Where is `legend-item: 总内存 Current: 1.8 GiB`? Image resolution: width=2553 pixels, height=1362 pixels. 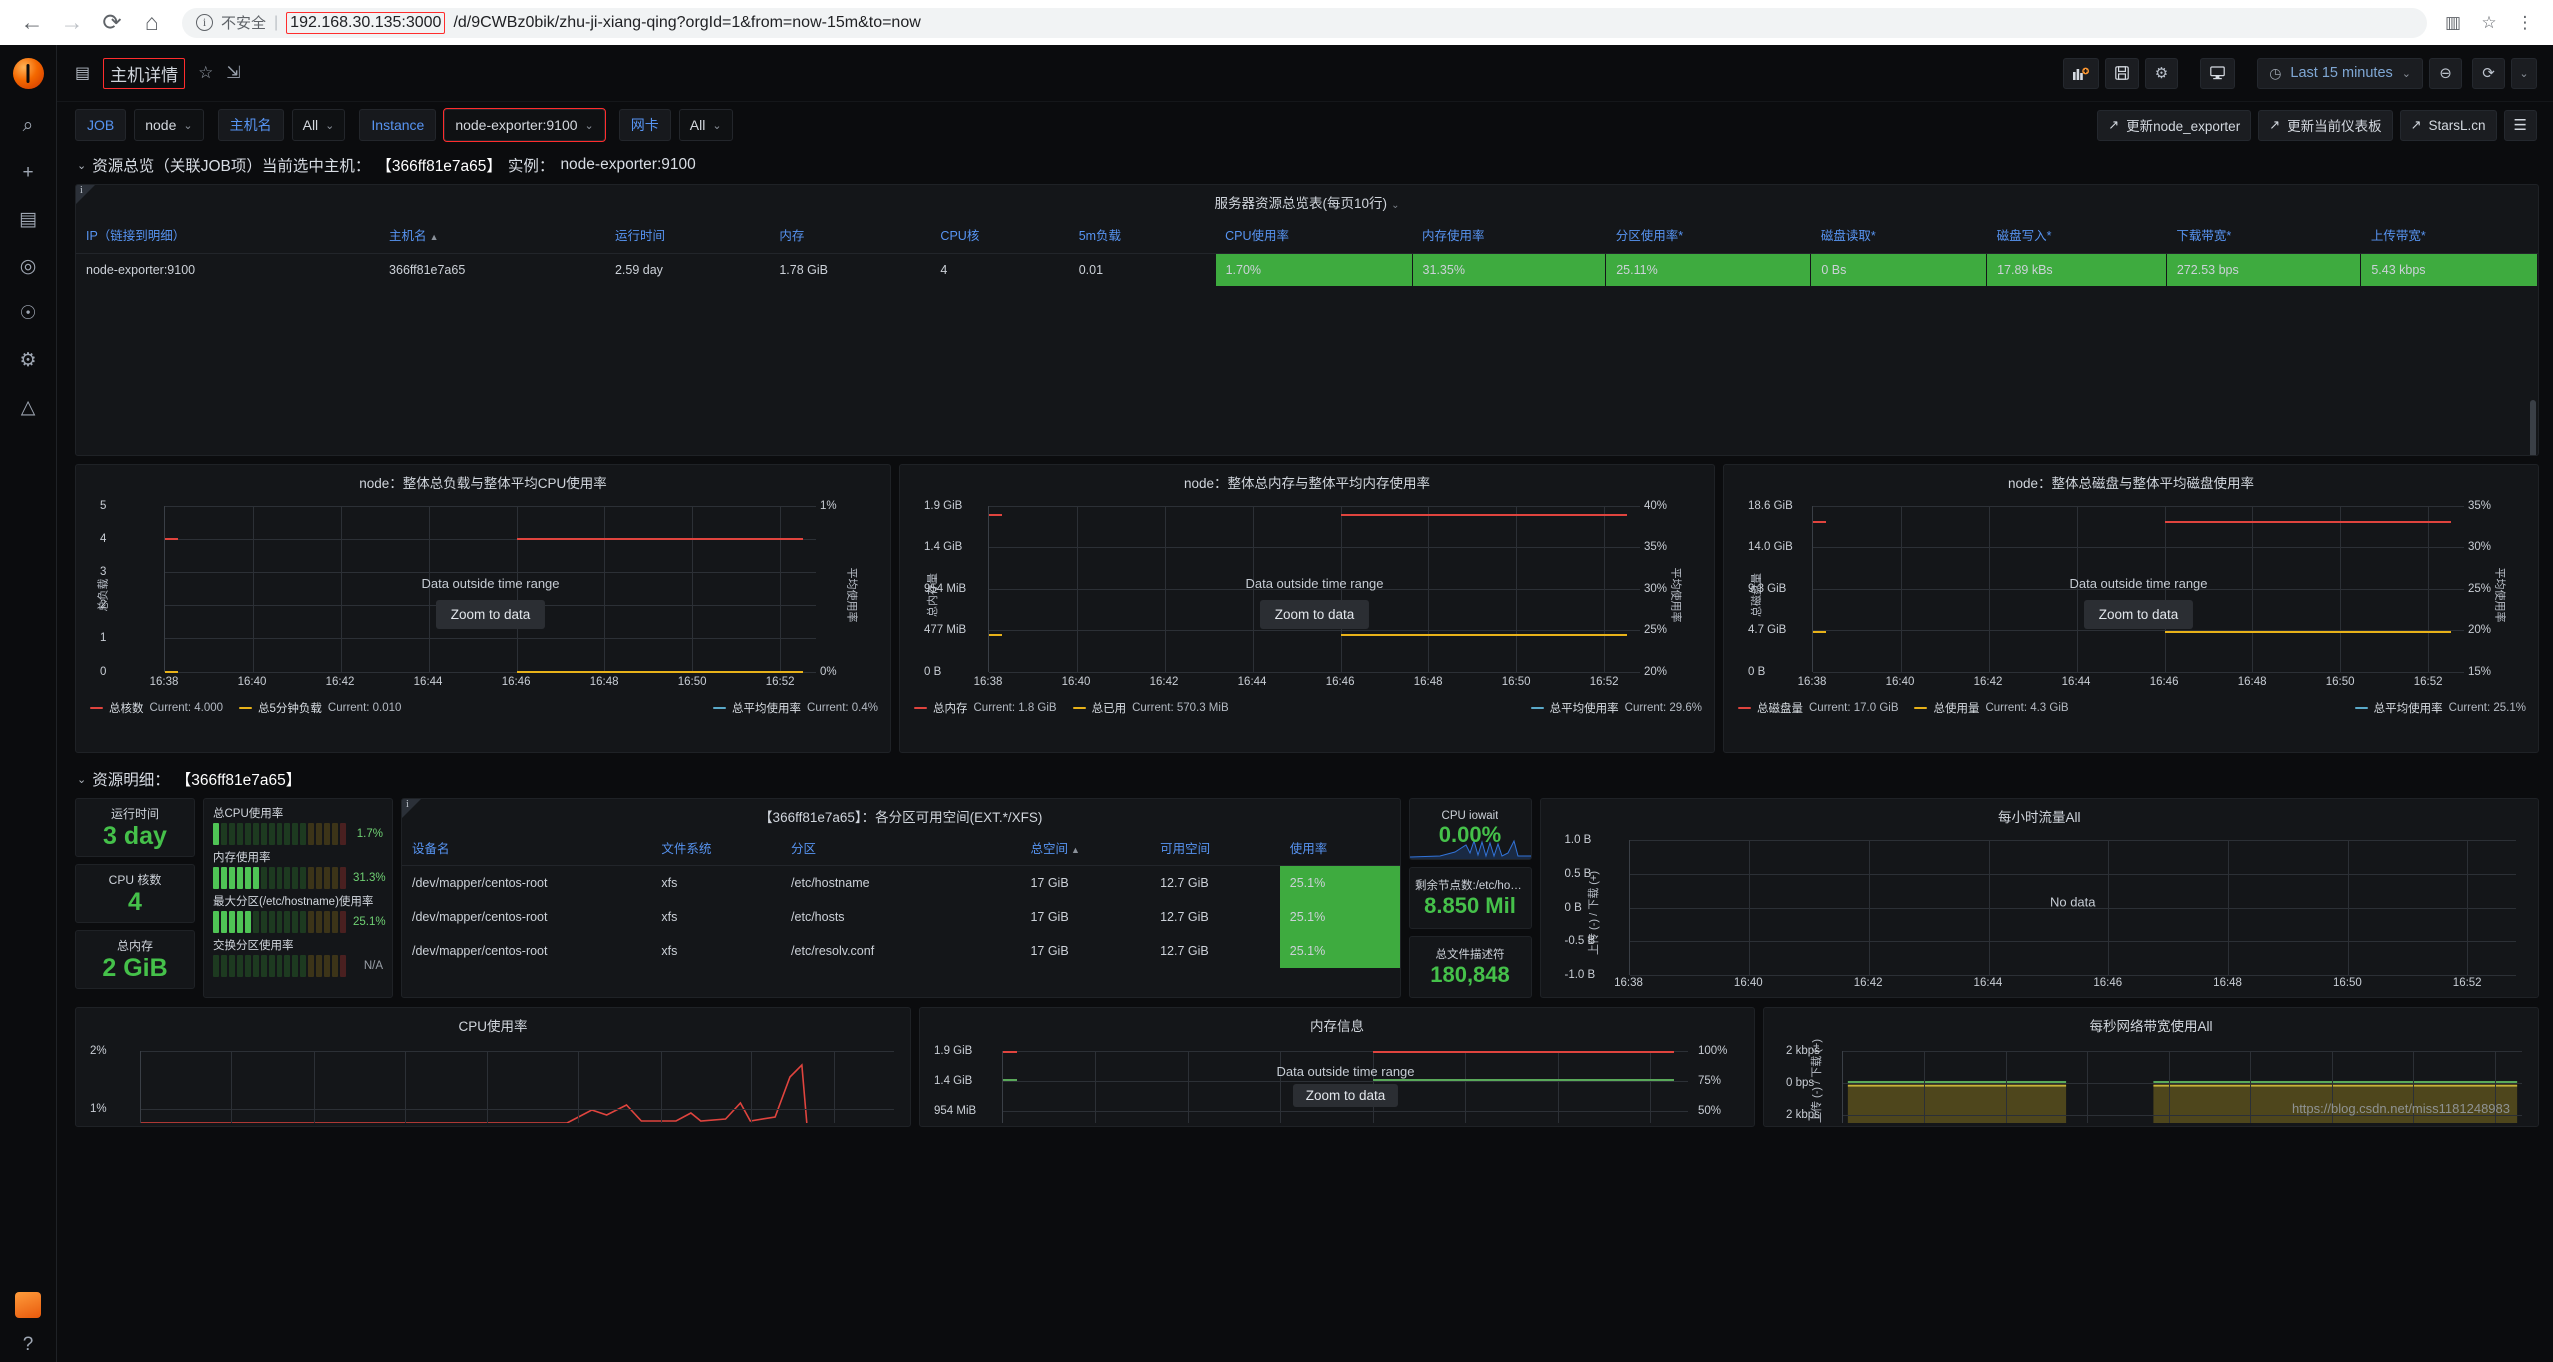 legend-item: 总内存 Current: 1.8 GiB is located at coordinates (985, 708).